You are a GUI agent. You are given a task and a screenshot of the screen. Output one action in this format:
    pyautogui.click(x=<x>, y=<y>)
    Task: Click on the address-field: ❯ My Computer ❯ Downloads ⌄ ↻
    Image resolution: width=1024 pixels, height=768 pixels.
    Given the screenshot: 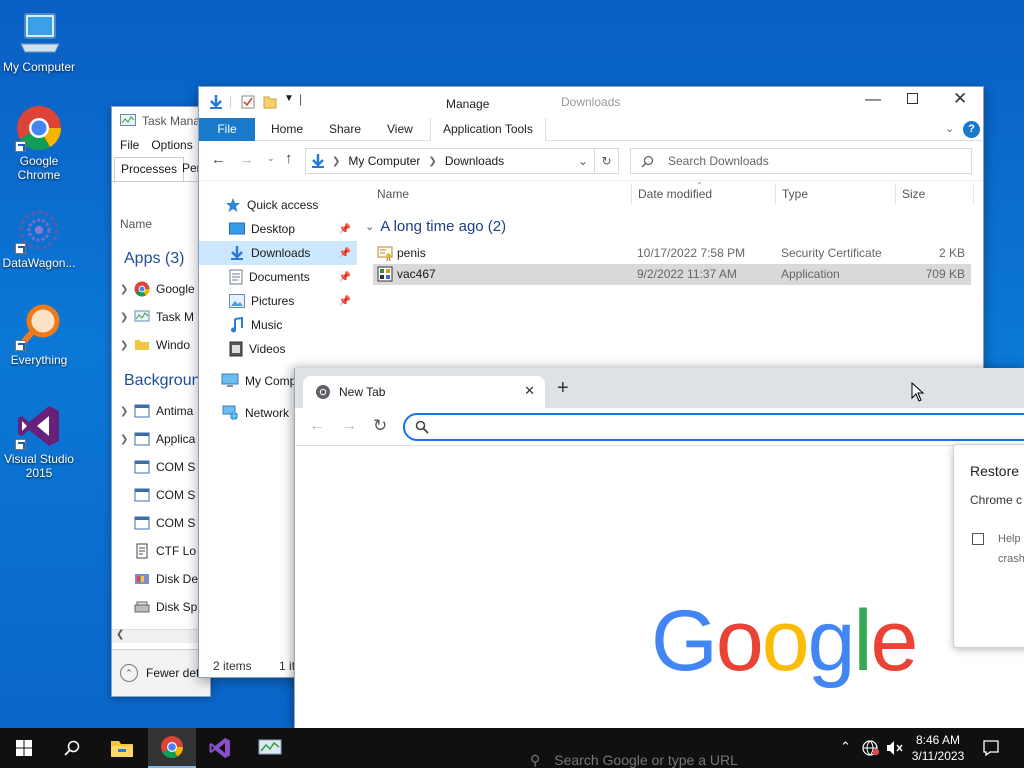 What is the action you would take?
    pyautogui.click(x=462, y=161)
    